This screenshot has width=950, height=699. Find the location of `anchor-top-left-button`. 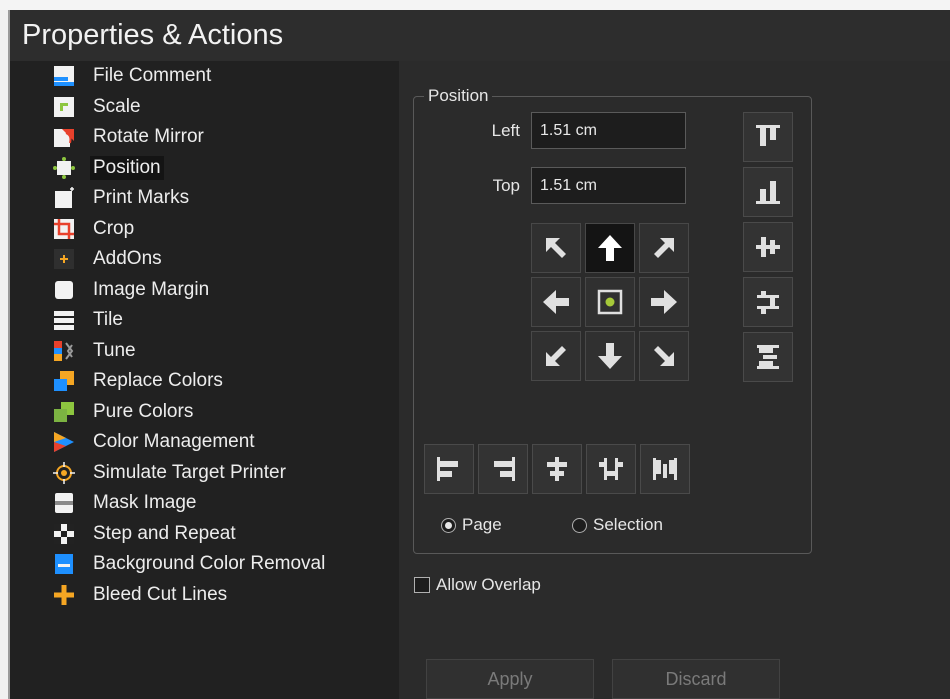

anchor-top-left-button is located at coordinates (556, 248).